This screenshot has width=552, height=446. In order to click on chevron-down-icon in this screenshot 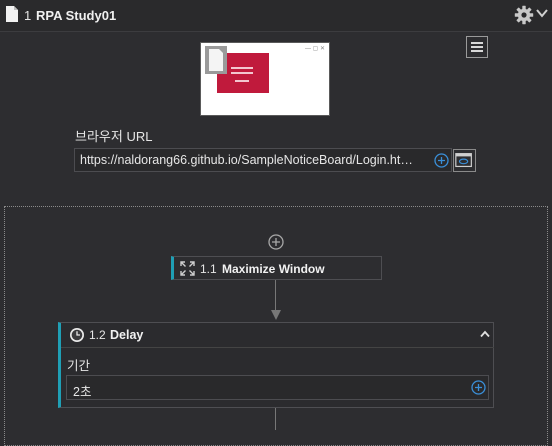, I will do `click(542, 13)`.